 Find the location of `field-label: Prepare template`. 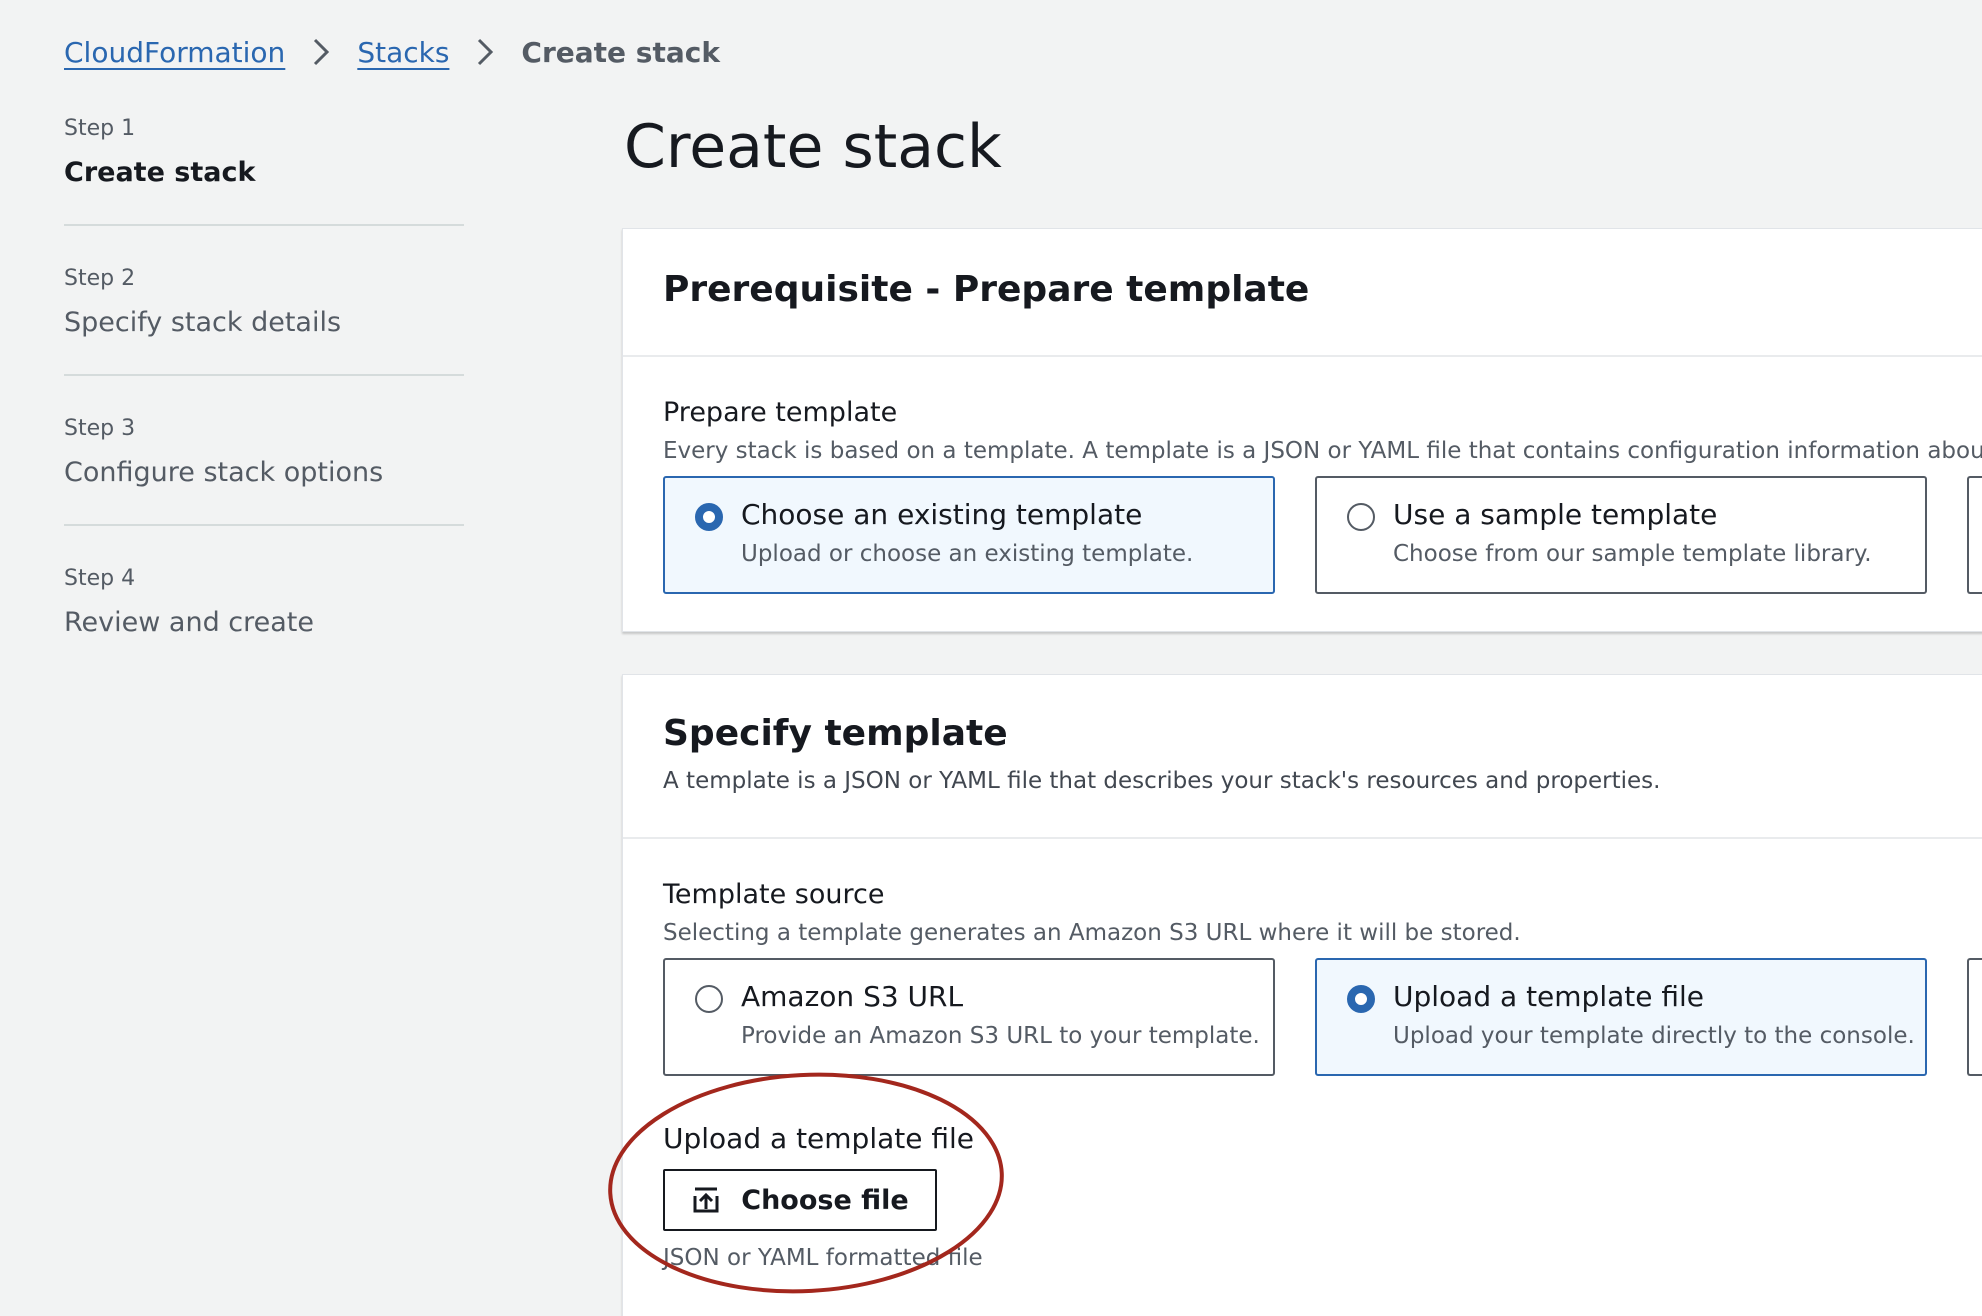

field-label: Prepare template is located at coordinates (780, 412).